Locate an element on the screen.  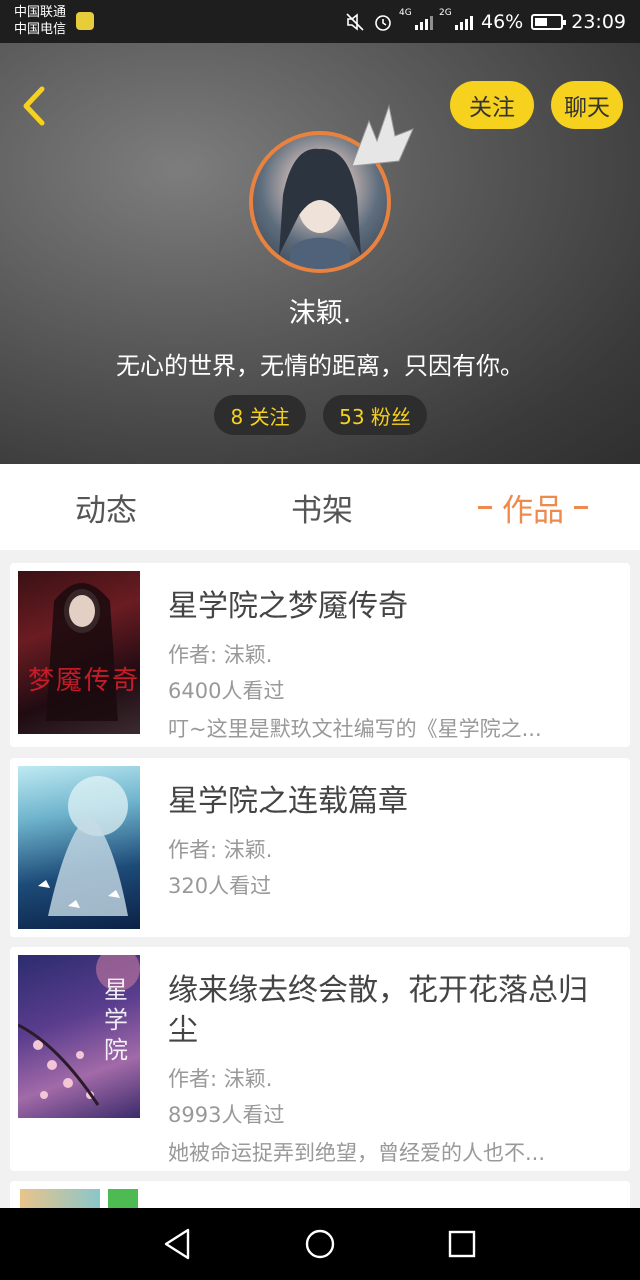
battery-percent: 46% is located at coordinates (502, 21).